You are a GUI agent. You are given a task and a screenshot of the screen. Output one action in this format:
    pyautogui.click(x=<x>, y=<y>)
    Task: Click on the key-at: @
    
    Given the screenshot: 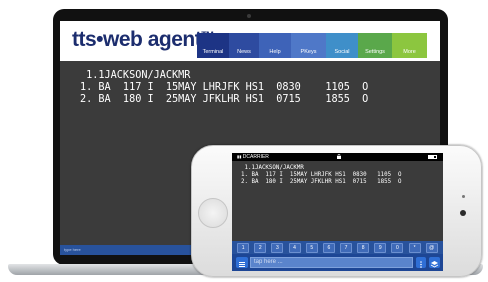 What is the action you would take?
    pyautogui.click(x=431, y=247)
    